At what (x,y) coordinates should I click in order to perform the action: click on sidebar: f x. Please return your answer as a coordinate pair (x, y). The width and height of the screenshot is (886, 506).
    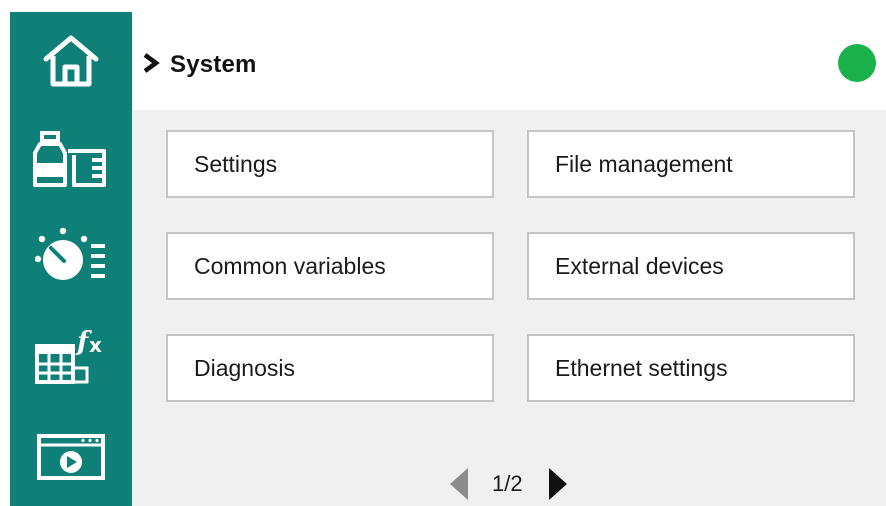
    Looking at the image, I should click on (71, 259).